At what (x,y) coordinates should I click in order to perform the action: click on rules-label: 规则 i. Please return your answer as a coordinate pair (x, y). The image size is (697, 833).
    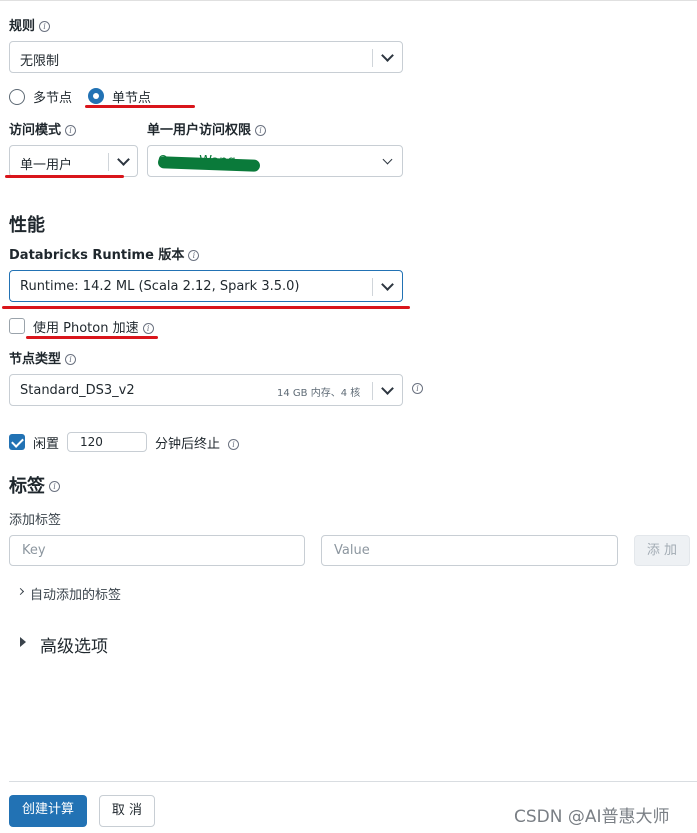
    Looking at the image, I should click on (30, 24).